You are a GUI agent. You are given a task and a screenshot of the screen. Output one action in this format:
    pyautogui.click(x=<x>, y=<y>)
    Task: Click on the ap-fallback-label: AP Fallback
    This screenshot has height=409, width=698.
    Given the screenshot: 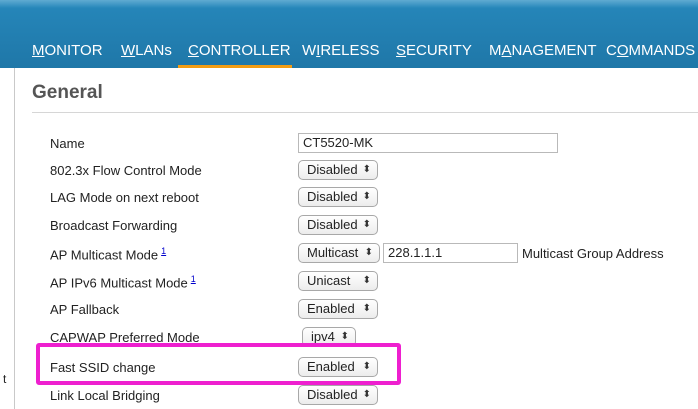 What is the action you would take?
    pyautogui.click(x=84, y=309)
    